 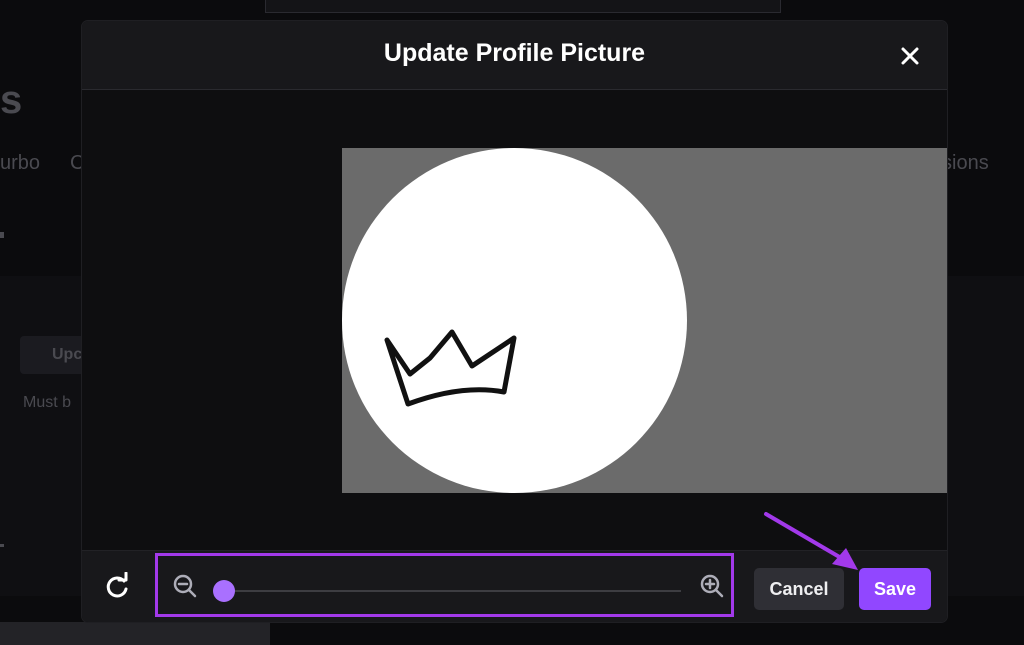 What do you see at coordinates (135, 633) in the screenshot?
I see `background-bottom-bar` at bounding box center [135, 633].